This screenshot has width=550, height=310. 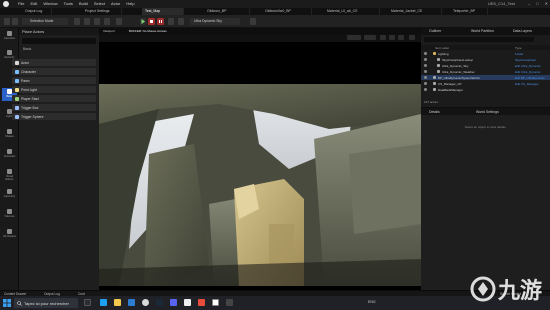 What do you see at coordinates (87, 302) in the screenshot?
I see `task-view-icon` at bounding box center [87, 302].